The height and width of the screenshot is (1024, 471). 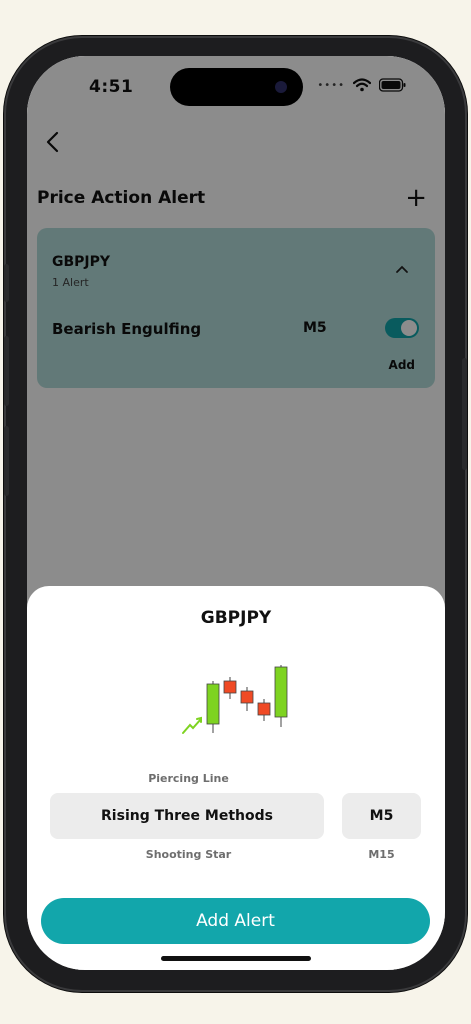 I want to click on pattern-option-below: Shooting Star, so click(x=188, y=854).